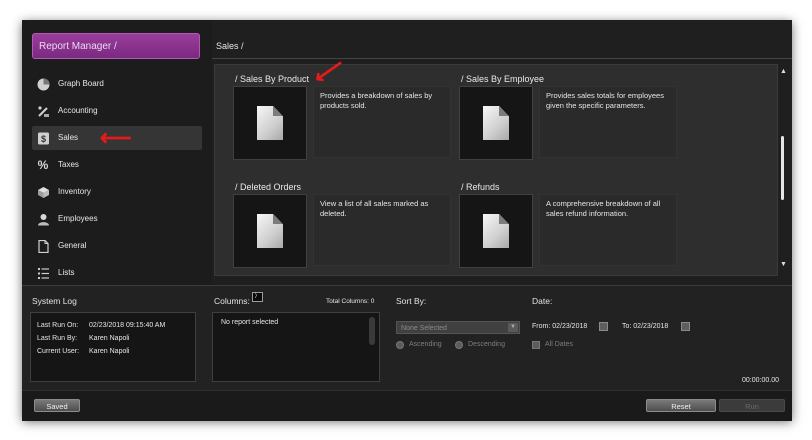  What do you see at coordinates (116, 219) in the screenshot?
I see `sidebar-item-employees: Employees` at bounding box center [116, 219].